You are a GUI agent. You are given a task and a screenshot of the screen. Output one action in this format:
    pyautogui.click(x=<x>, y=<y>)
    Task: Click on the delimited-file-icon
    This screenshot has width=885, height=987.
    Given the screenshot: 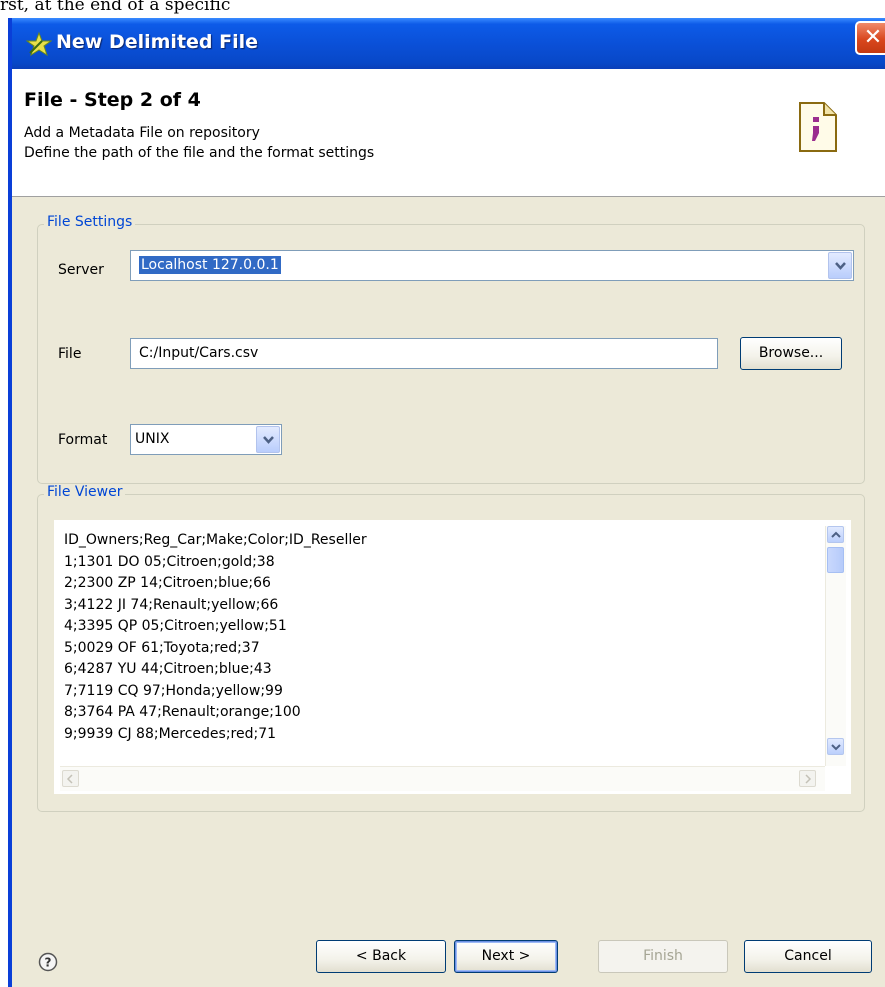 What is the action you would take?
    pyautogui.click(x=818, y=127)
    